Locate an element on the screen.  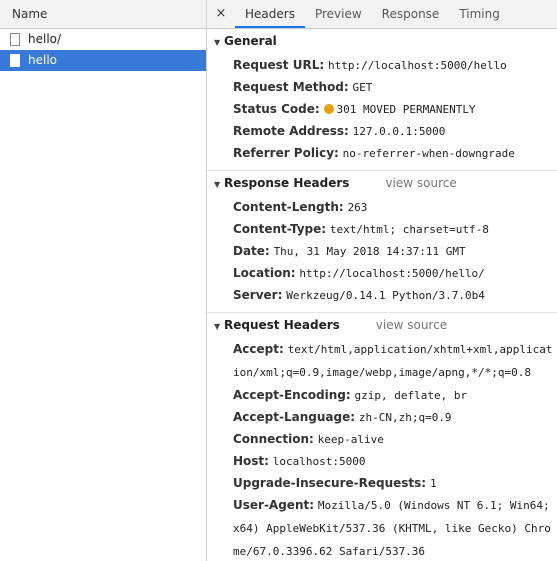
status-dot-icon is located at coordinates (329, 109).